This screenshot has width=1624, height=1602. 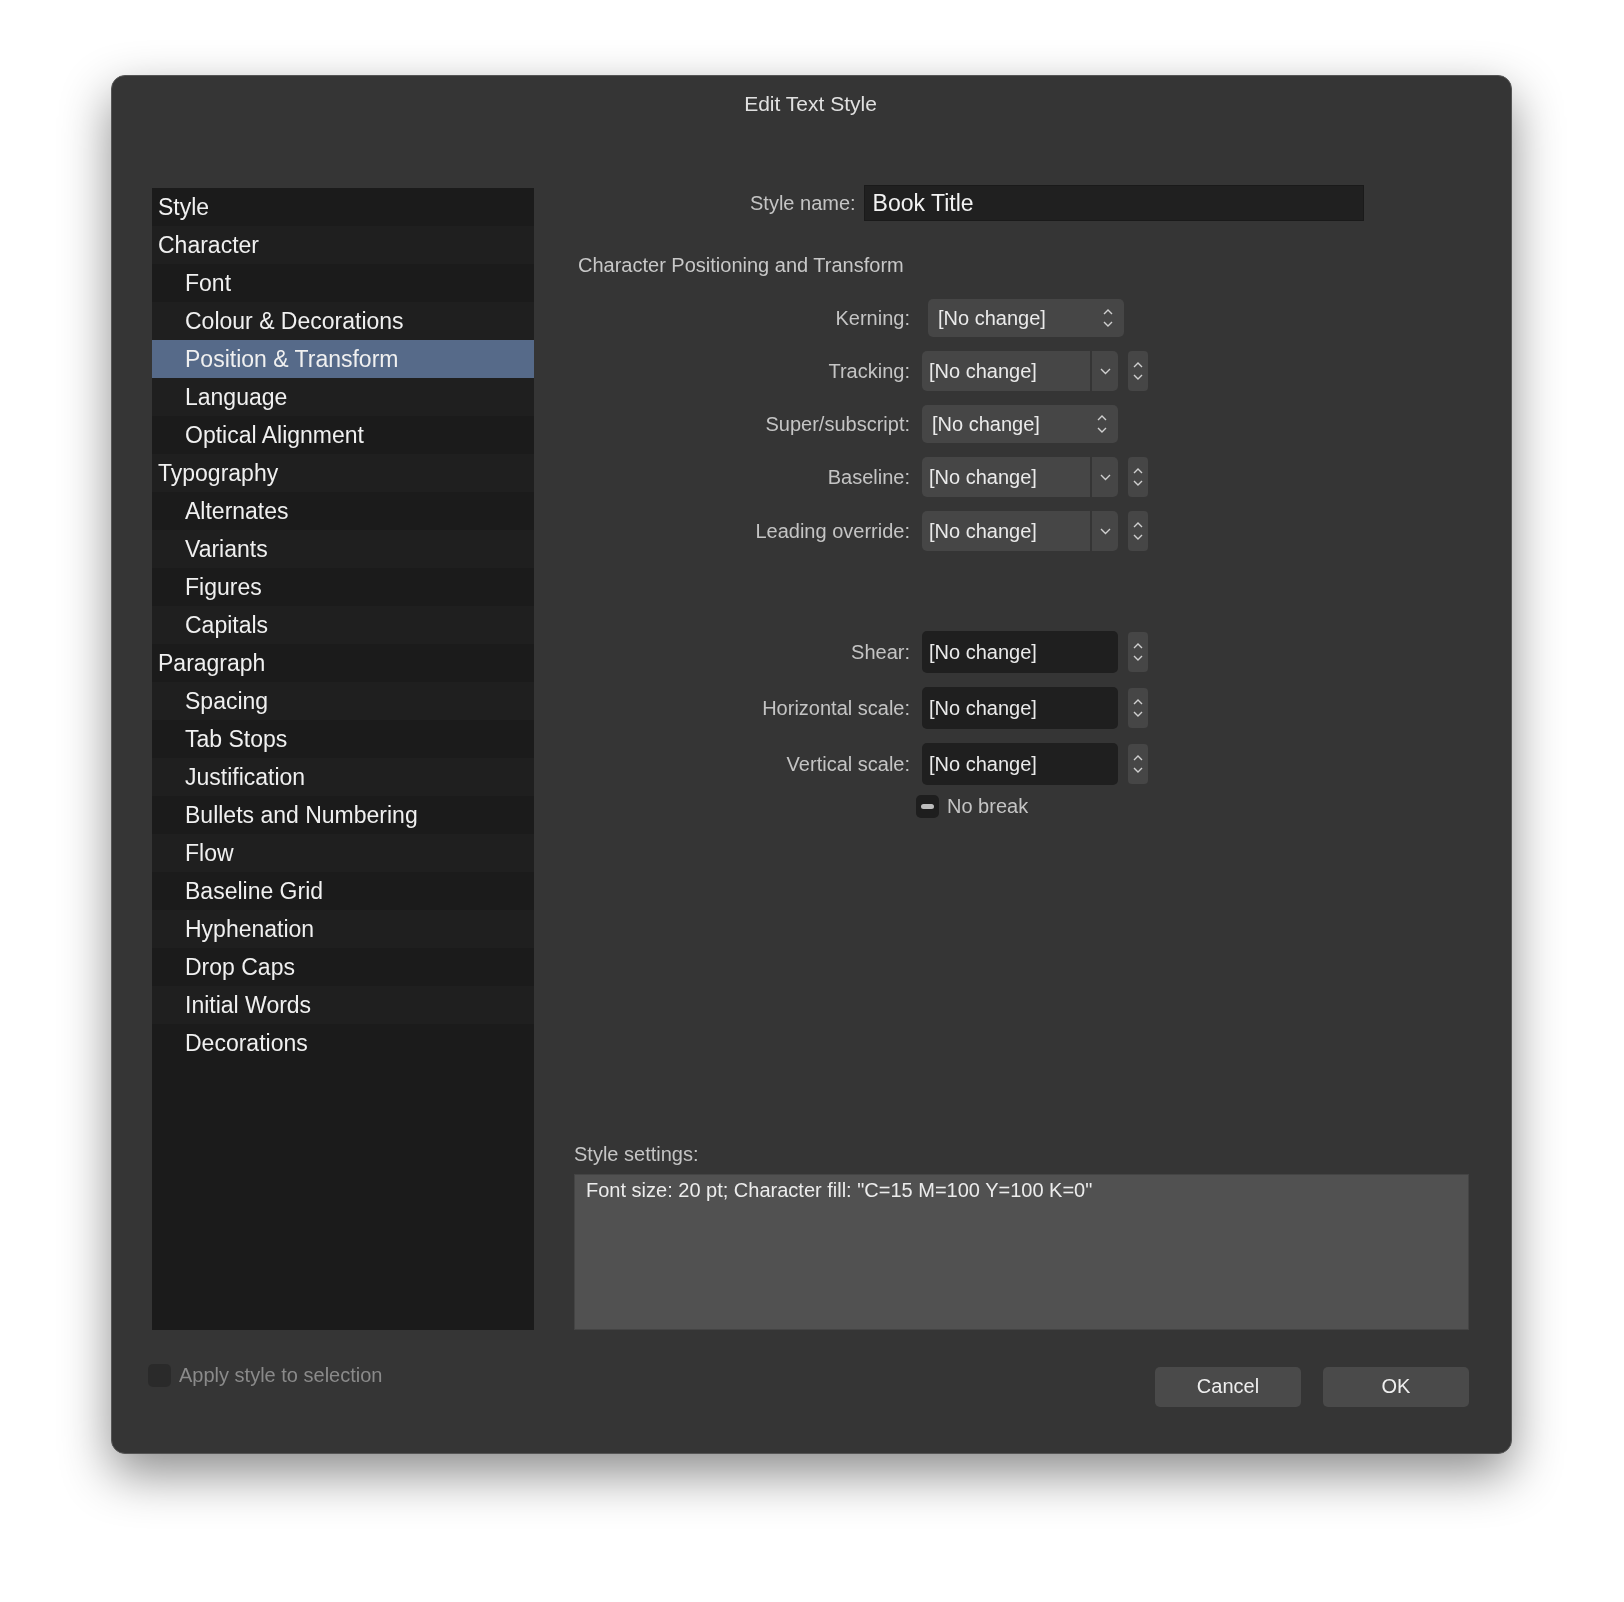 I want to click on sidebar-item: Colour & Decorations, so click(x=343, y=321).